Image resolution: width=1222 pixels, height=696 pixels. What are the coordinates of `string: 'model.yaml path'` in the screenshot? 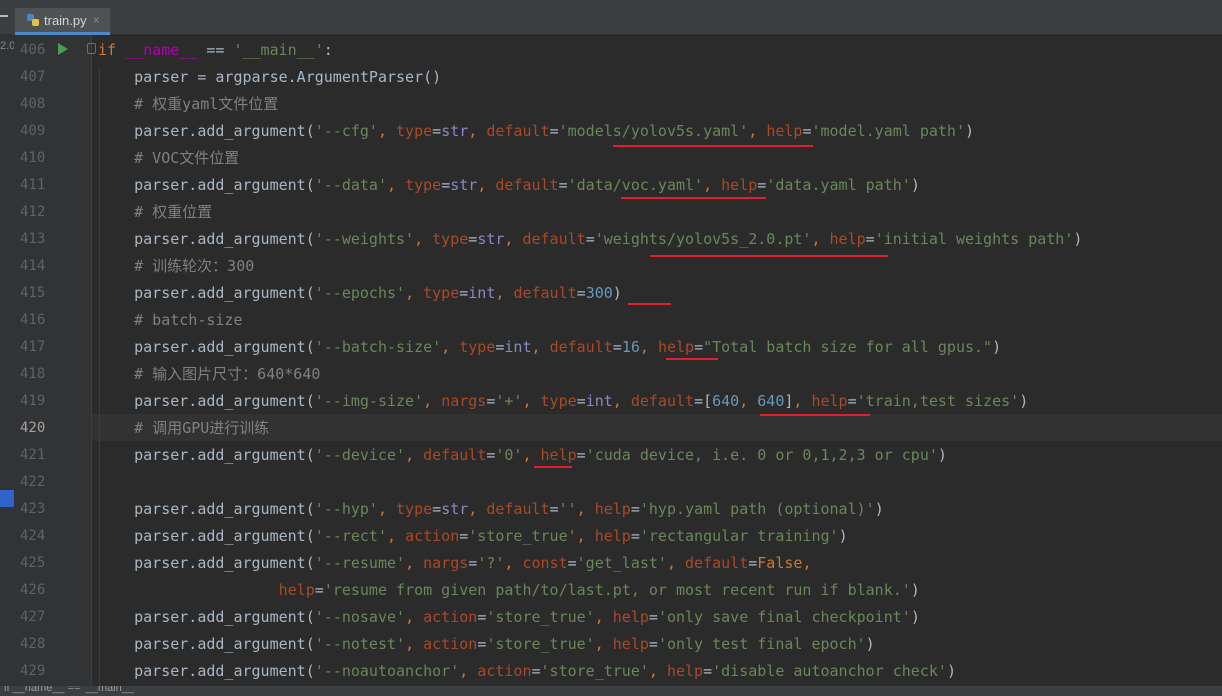 It's located at (888, 131).